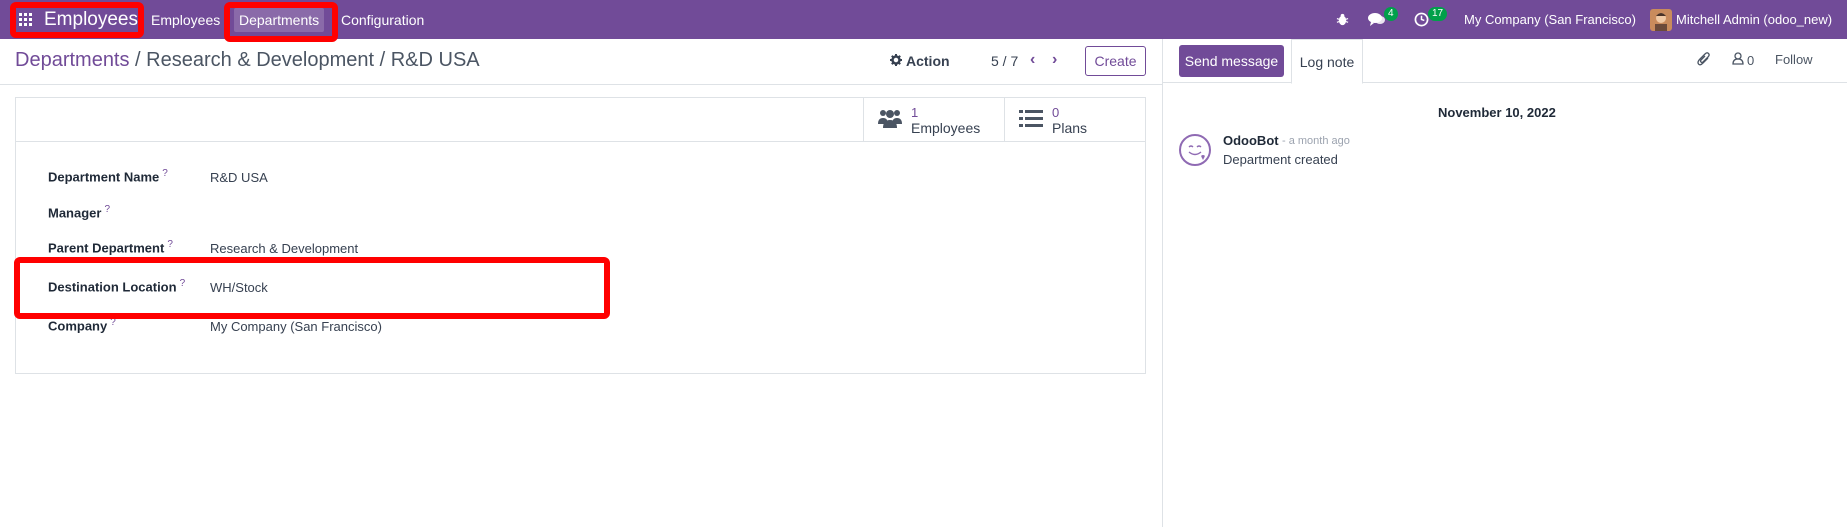 Image resolution: width=1847 pixels, height=527 pixels. What do you see at coordinates (1054, 60) in the screenshot?
I see `pager-next-icon: ›` at bounding box center [1054, 60].